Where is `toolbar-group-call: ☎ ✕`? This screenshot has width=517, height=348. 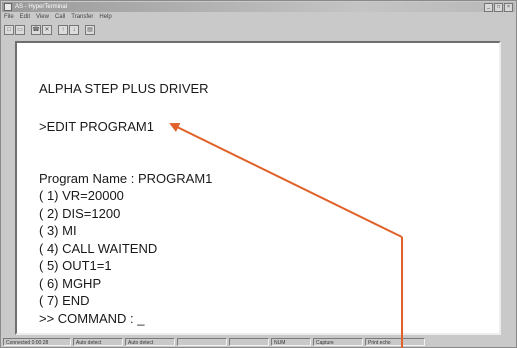
toolbar-group-call: ☎ ✕ is located at coordinates (41, 30).